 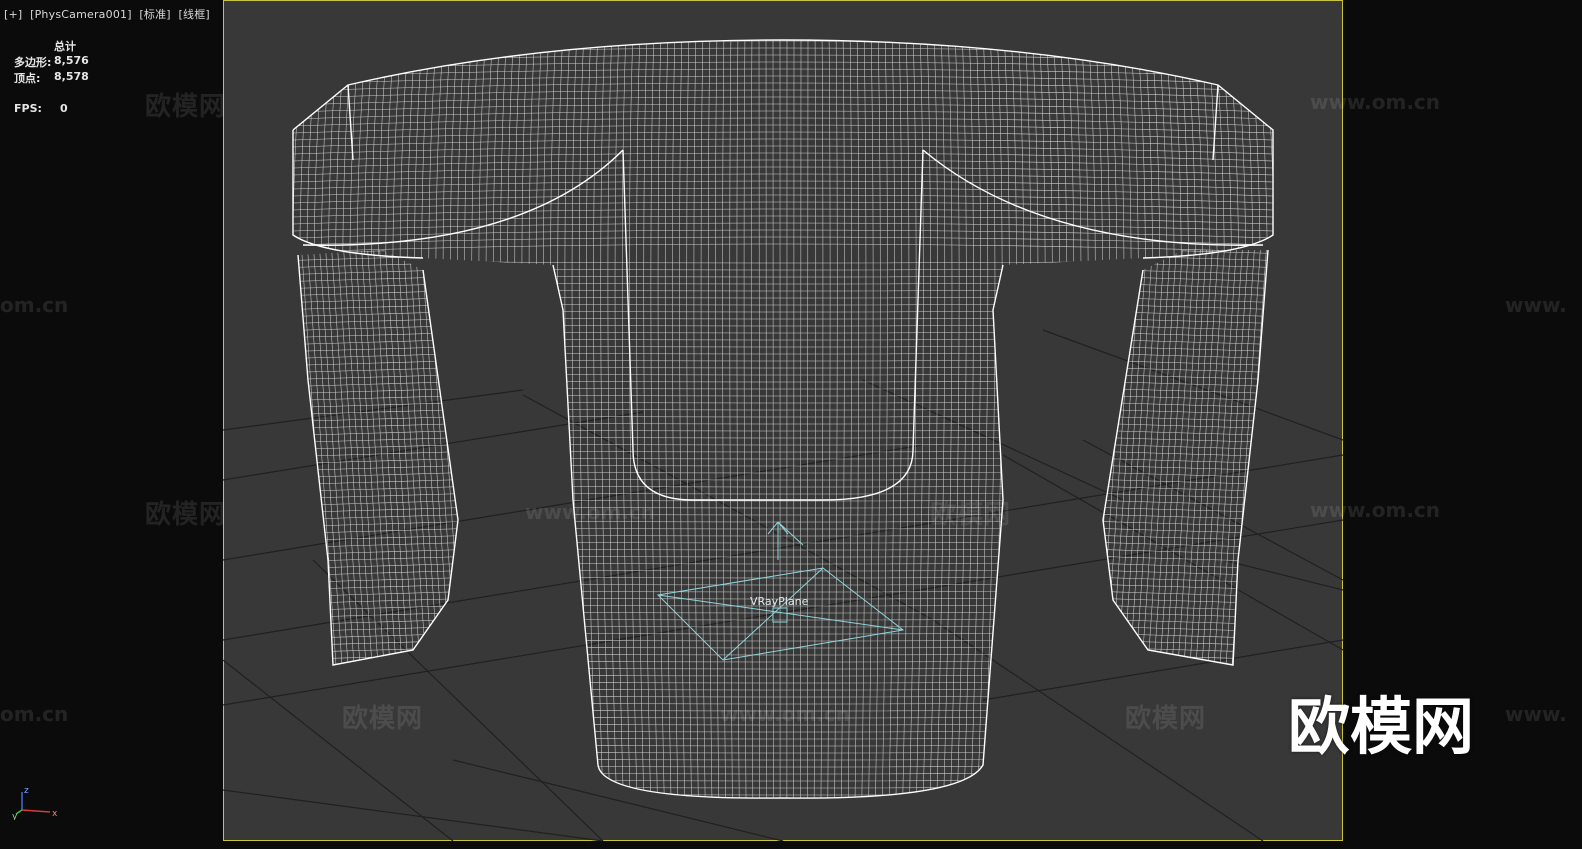 What do you see at coordinates (35, 803) in the screenshot?
I see `axis-gizmo: z x y` at bounding box center [35, 803].